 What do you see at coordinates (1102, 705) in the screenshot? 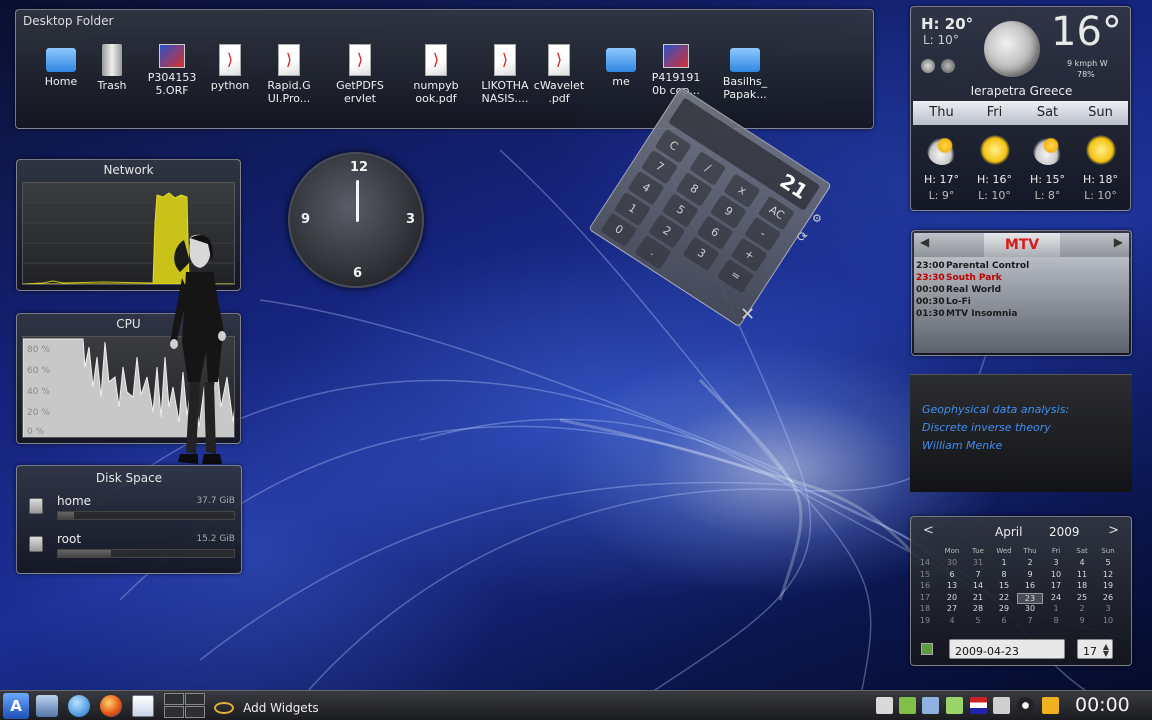
I see `taskbar-clock: 00:00` at bounding box center [1102, 705].